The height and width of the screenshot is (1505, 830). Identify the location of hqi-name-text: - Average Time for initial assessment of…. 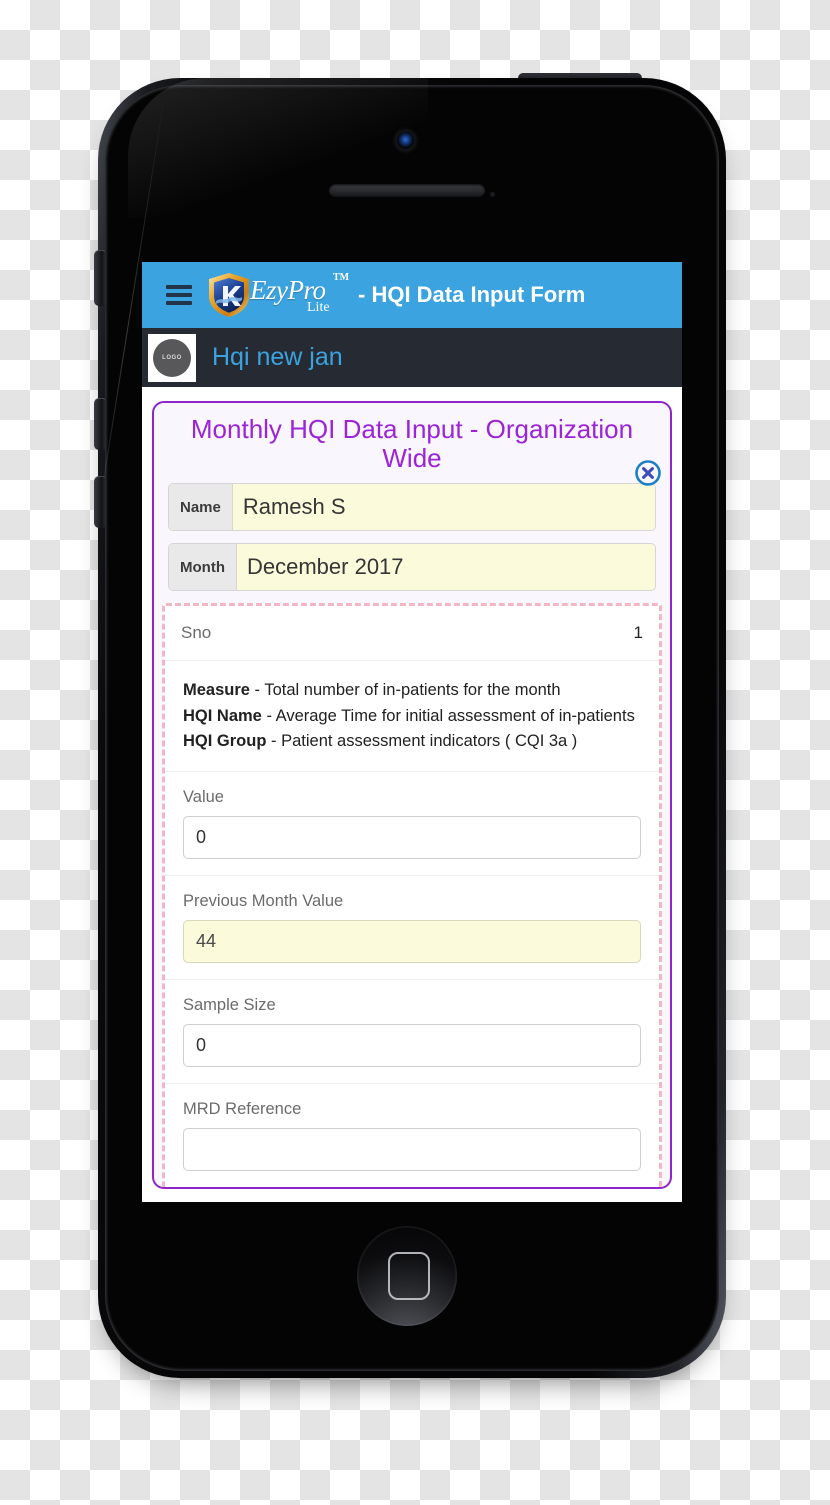
(450, 715).